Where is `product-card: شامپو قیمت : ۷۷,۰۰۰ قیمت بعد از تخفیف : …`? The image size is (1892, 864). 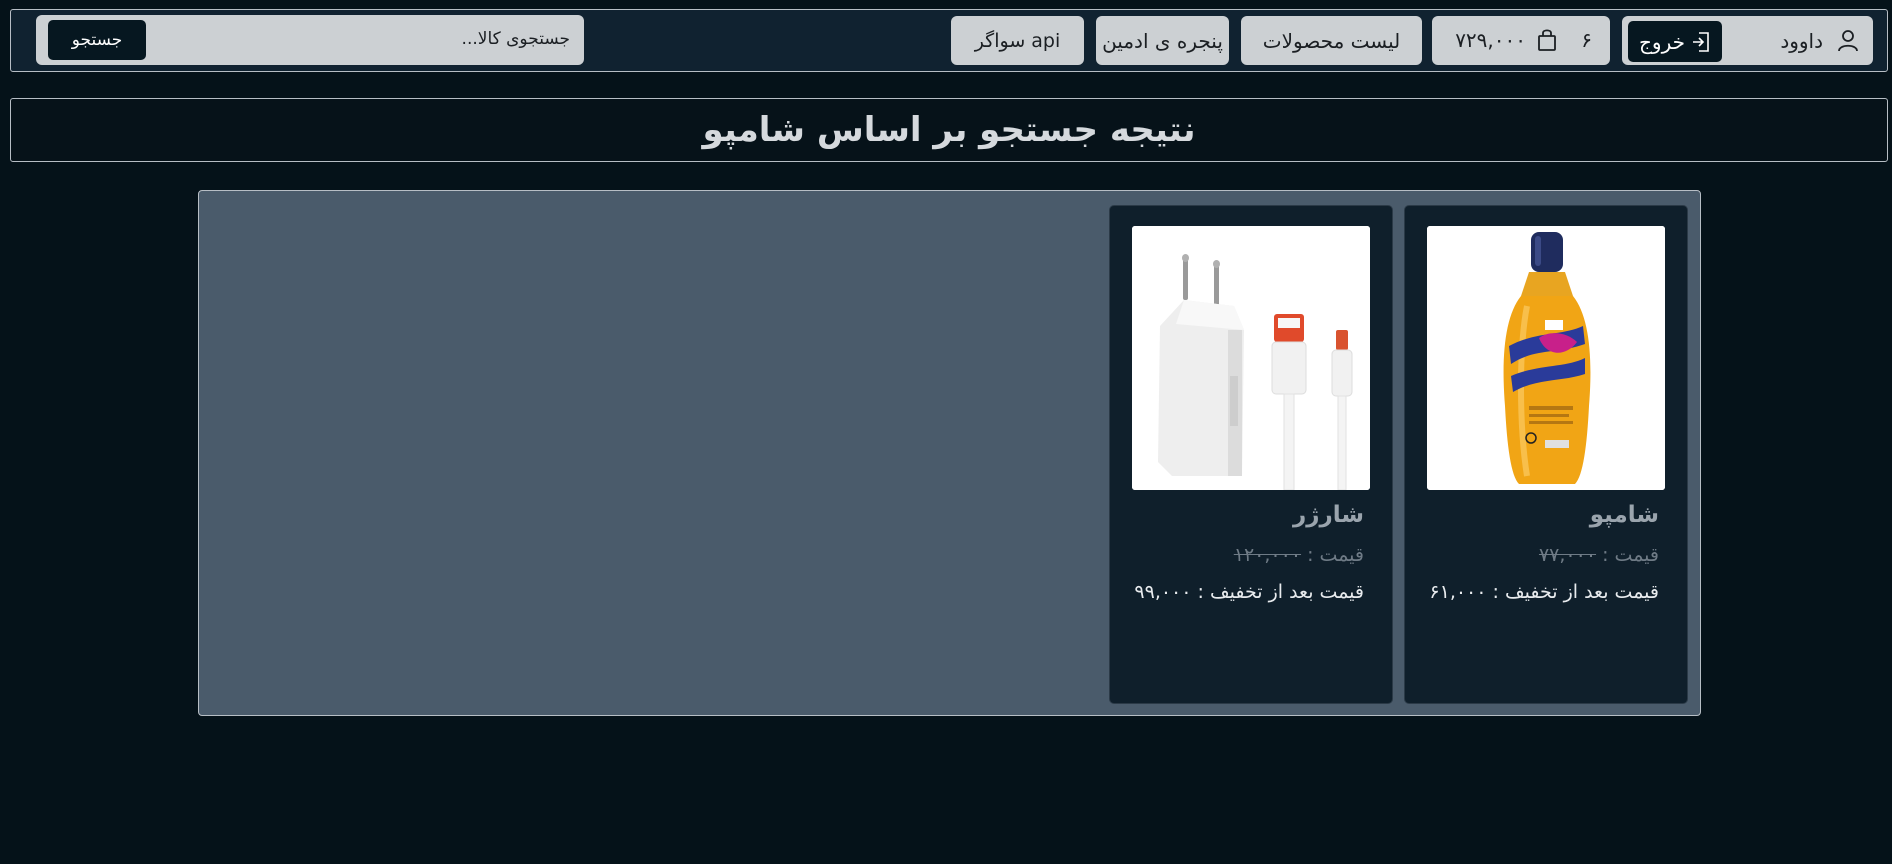
product-card: شامپو قیمت : ۷۷,۰۰۰ قیمت بعد از تخفیف : … is located at coordinates (1546, 454).